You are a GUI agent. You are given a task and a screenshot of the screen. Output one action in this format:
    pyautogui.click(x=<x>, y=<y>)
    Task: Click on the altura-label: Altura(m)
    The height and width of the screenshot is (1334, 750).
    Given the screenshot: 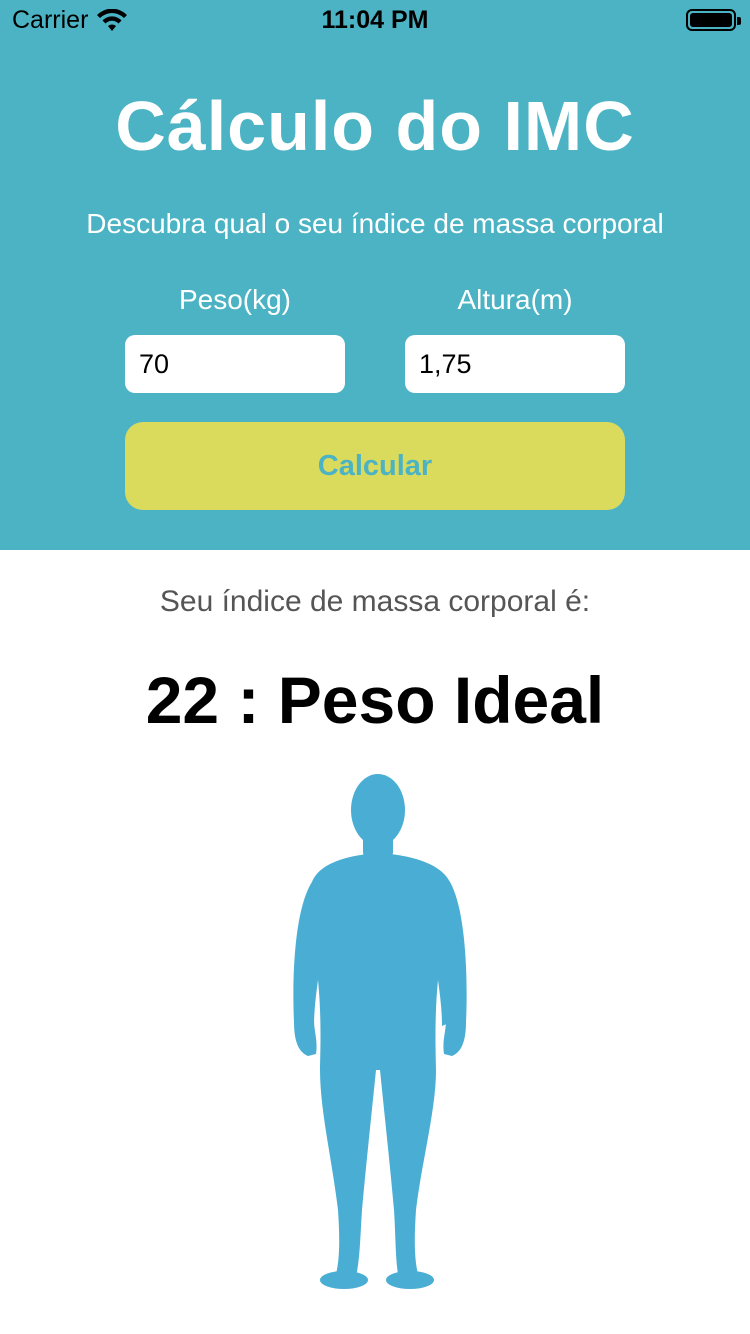 What is the action you would take?
    pyautogui.click(x=515, y=299)
    